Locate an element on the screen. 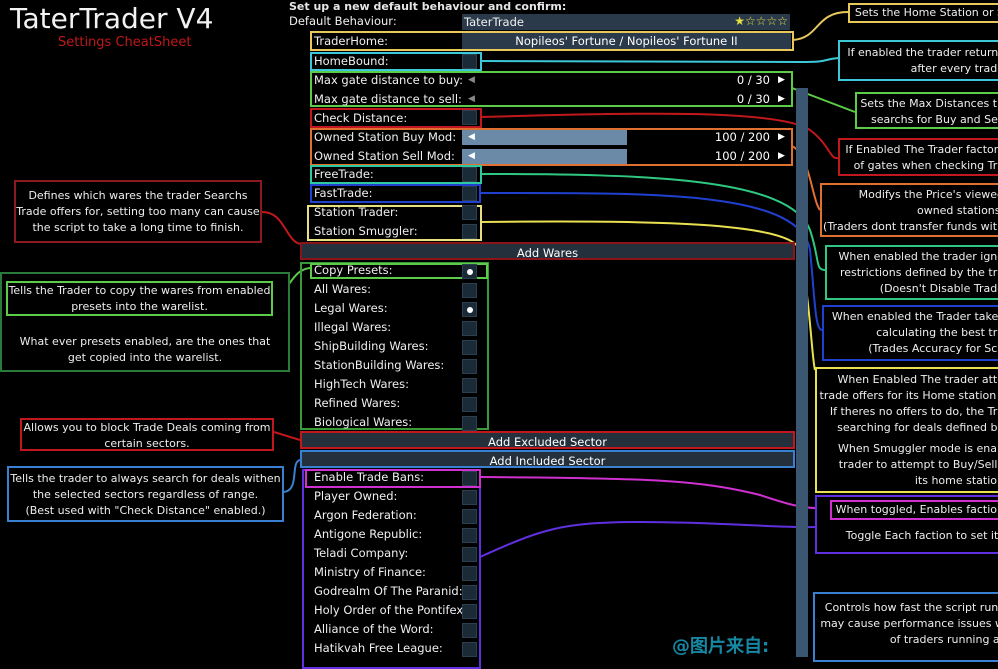 The image size is (998, 669). station-smuggler-checkbox is located at coordinates (469, 231).